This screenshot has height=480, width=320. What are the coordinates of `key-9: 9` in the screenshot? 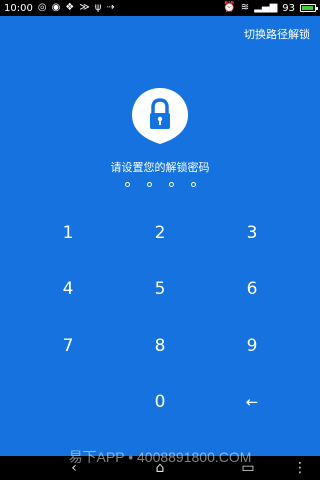 It's located at (252, 346).